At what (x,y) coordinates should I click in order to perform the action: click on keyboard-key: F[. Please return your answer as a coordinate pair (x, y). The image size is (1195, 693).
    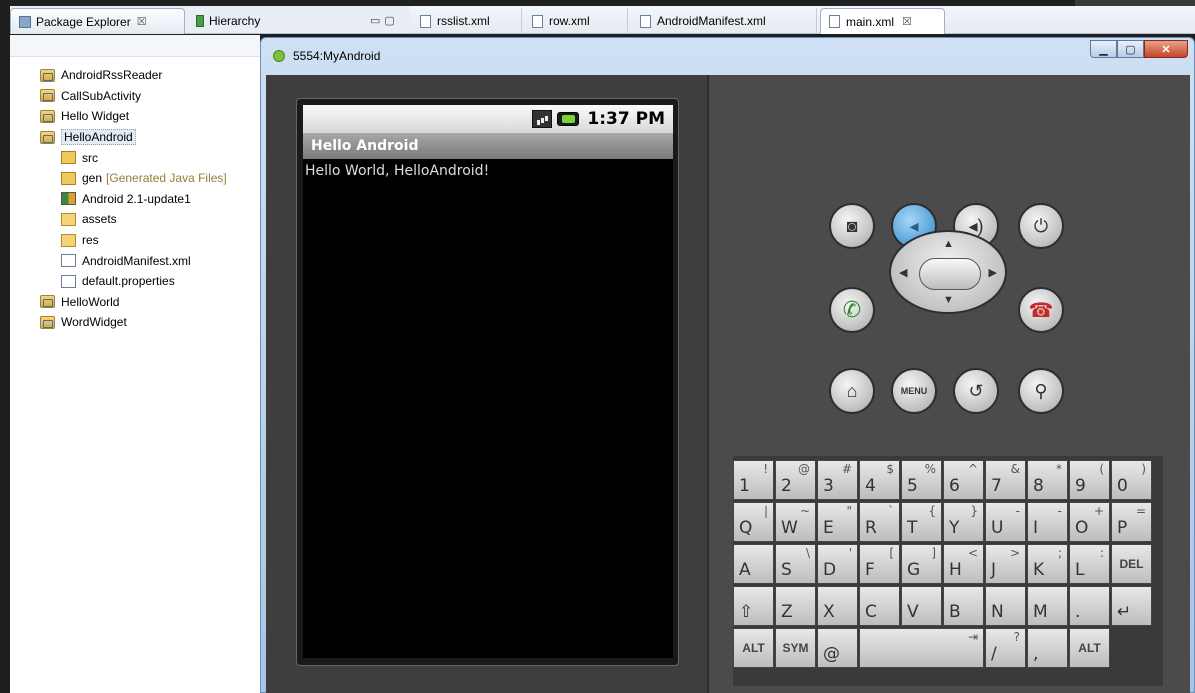
    Looking at the image, I should click on (879, 564).